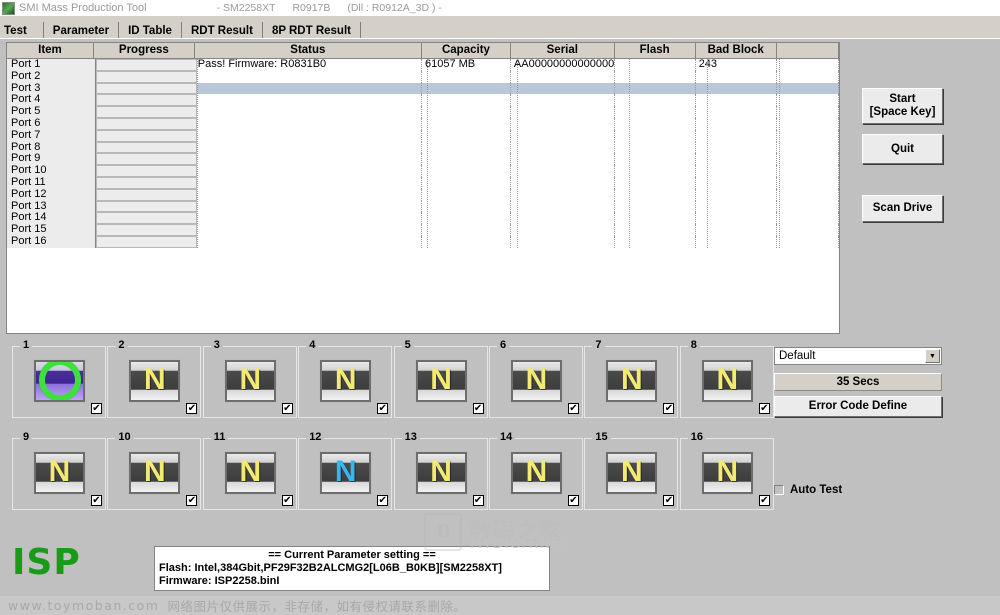 The height and width of the screenshot is (615, 1000). I want to click on port-tile: 12 N ✔, so click(345, 471).